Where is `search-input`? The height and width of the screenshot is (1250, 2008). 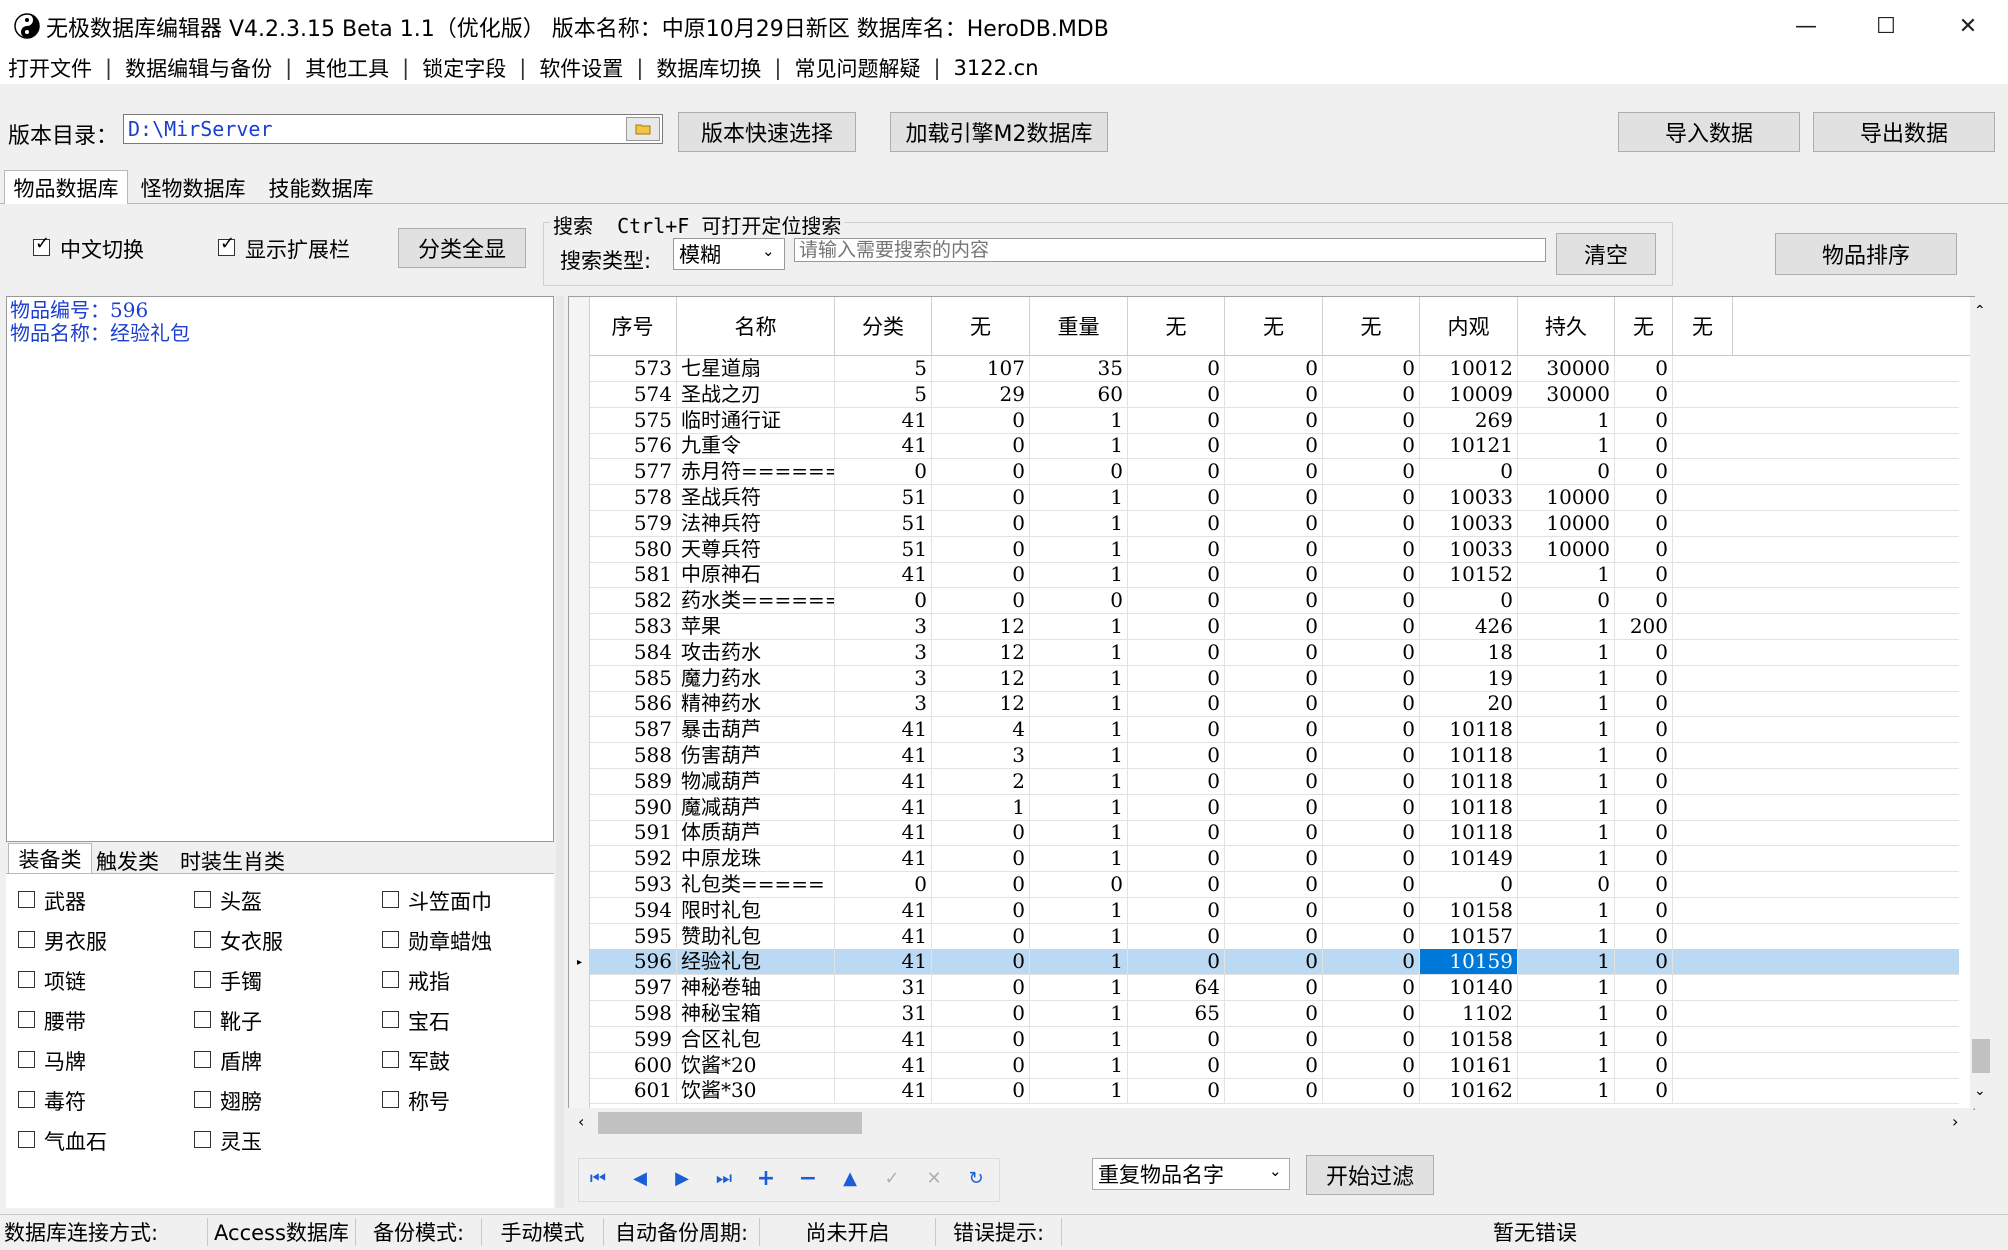 search-input is located at coordinates (1170, 250).